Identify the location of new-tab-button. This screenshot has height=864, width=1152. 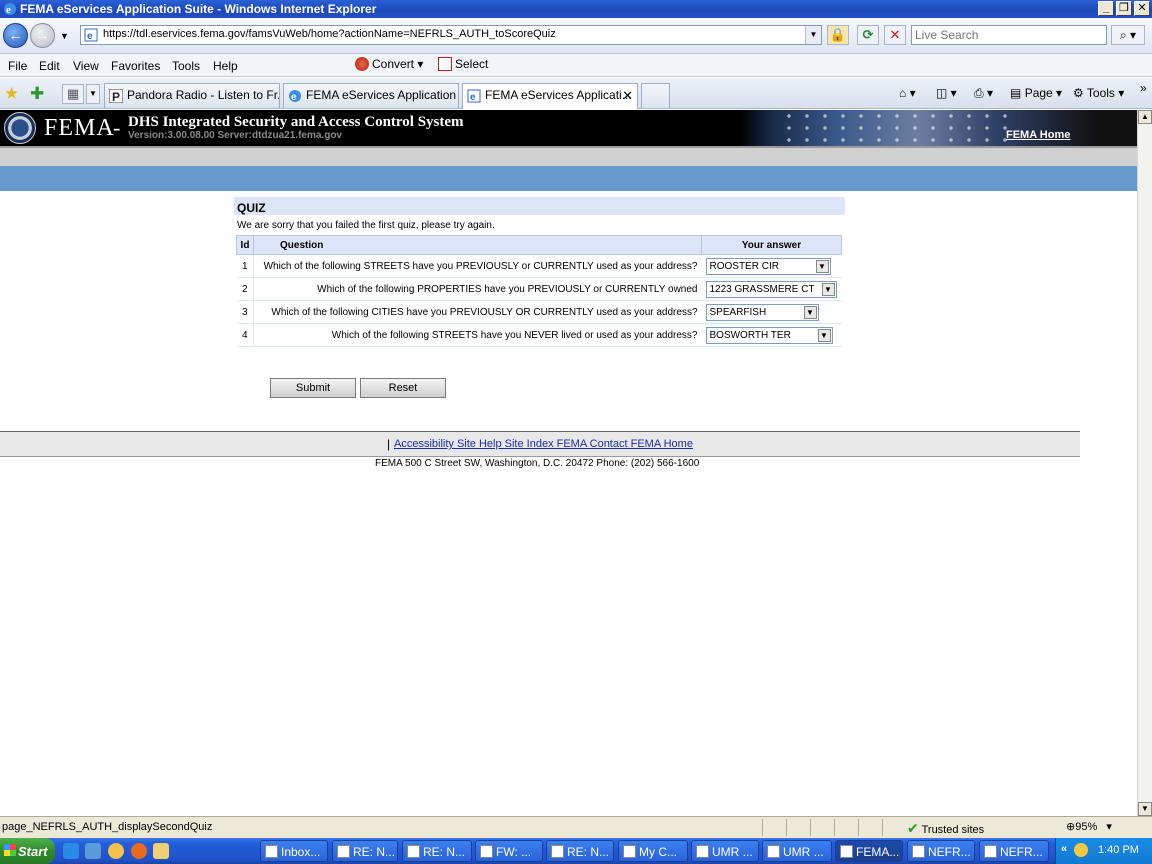
(655, 95).